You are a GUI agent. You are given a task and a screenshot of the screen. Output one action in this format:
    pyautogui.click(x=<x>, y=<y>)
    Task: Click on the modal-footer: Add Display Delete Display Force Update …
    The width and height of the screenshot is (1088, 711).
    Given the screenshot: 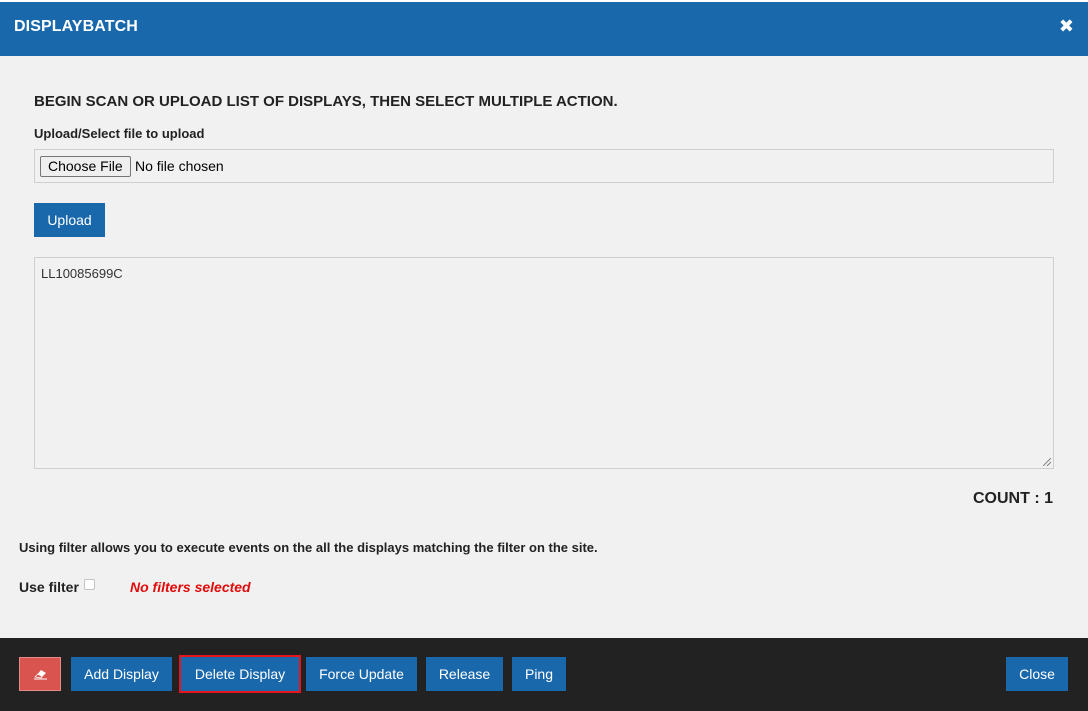 What is the action you would take?
    pyautogui.click(x=544, y=674)
    